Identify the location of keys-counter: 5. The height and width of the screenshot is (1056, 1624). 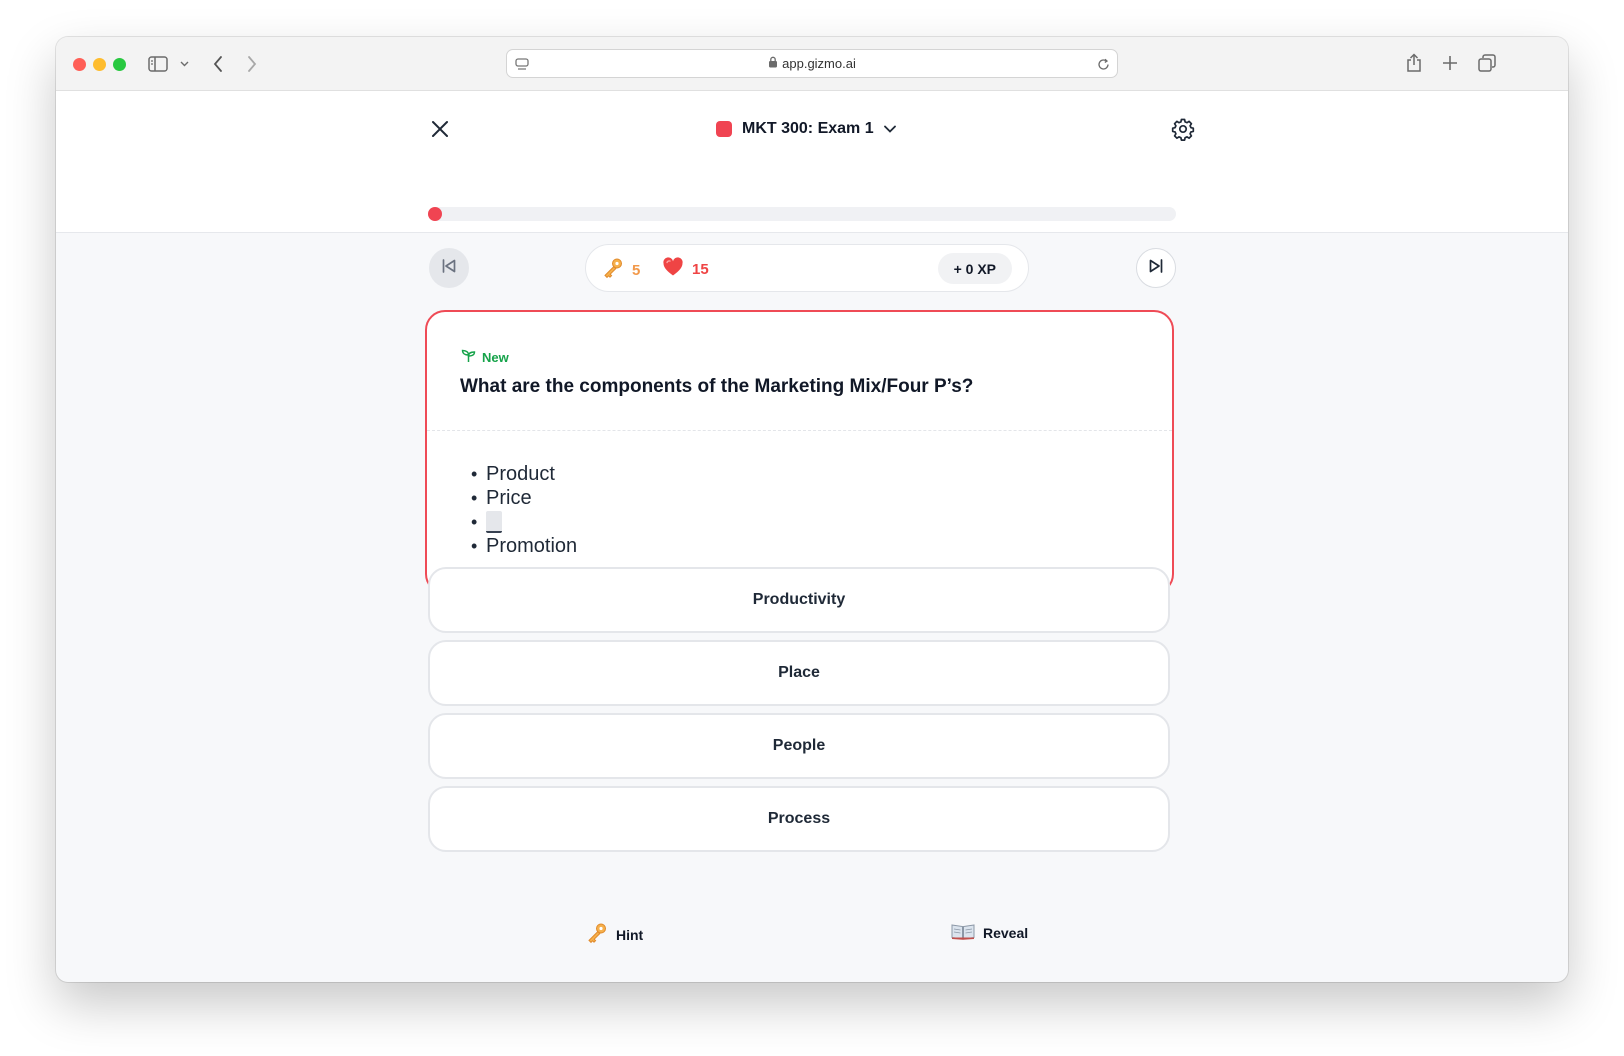
(621, 270).